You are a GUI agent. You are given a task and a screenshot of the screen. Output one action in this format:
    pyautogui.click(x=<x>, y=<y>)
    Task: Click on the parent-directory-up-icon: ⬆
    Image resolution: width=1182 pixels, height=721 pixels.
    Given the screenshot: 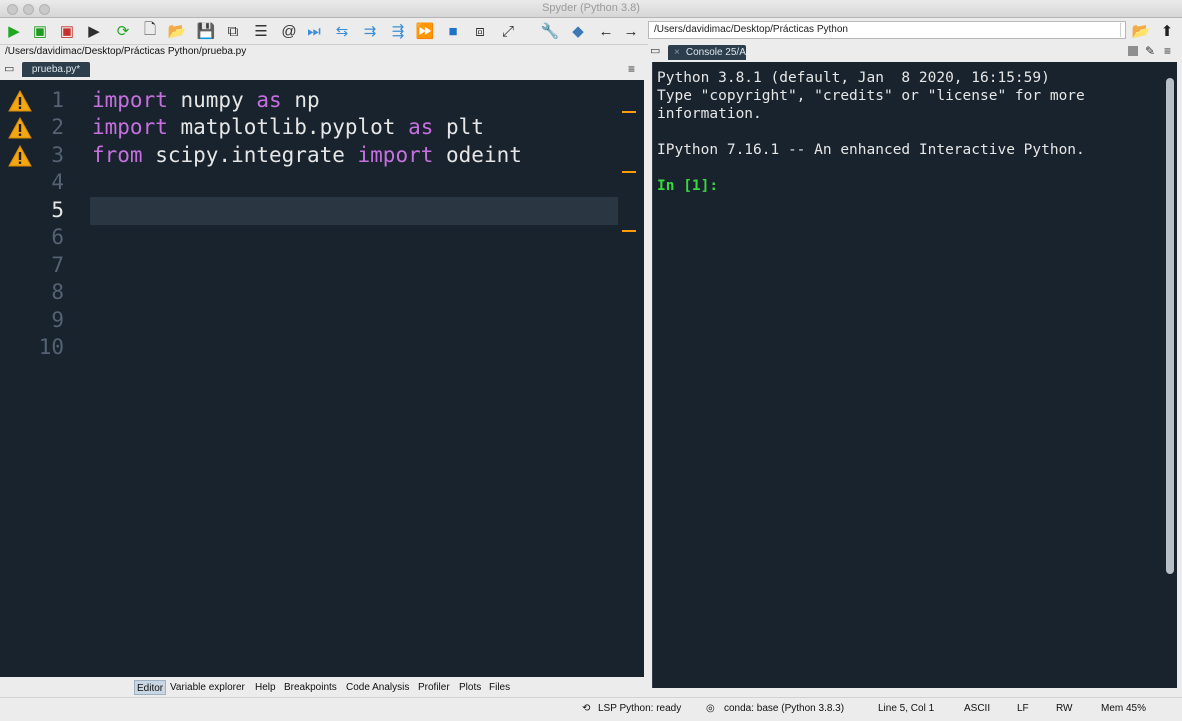 What is the action you would take?
    pyautogui.click(x=1167, y=31)
    